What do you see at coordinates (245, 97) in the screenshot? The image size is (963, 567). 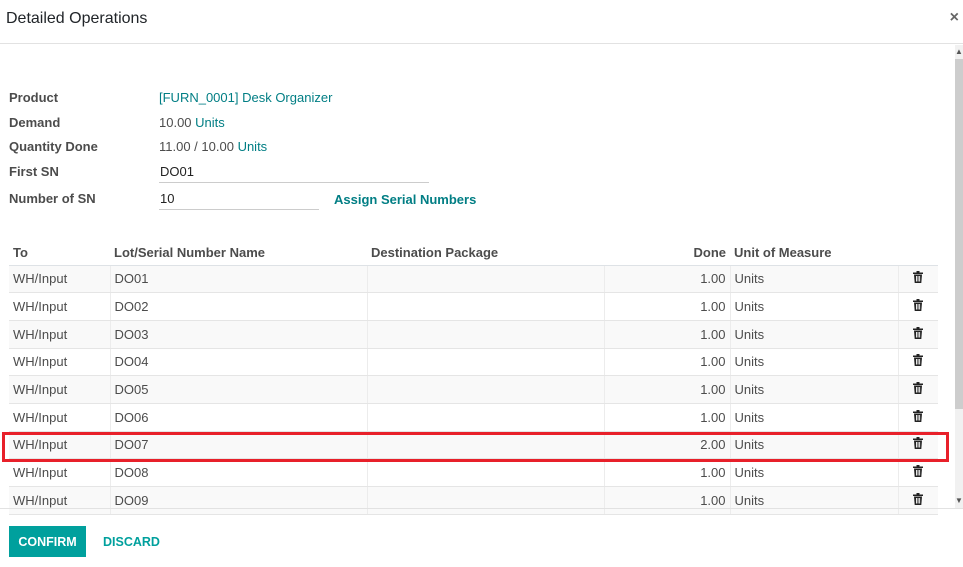 I see `product-link: [FURN_0001] Desk Organizer` at bounding box center [245, 97].